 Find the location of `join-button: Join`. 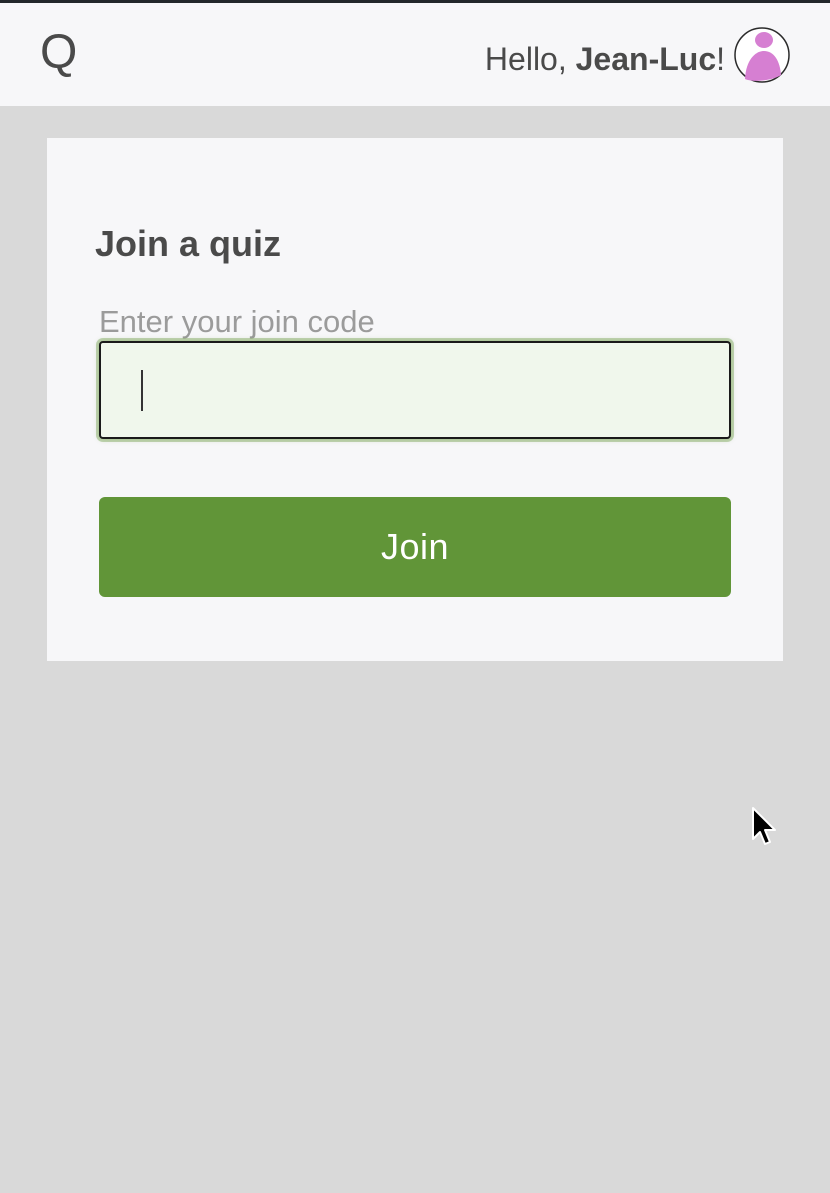

join-button: Join is located at coordinates (415, 547).